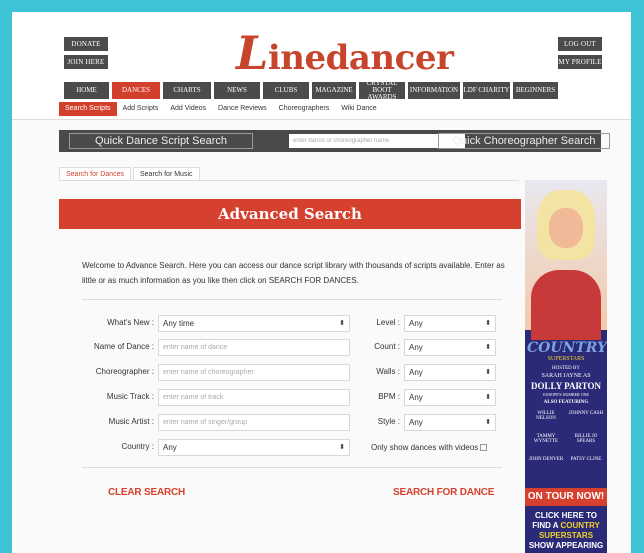 Image resolution: width=644 pixels, height=553 pixels. What do you see at coordinates (88, 109) in the screenshot?
I see `subnav-search-scripts: Search Scripts` at bounding box center [88, 109].